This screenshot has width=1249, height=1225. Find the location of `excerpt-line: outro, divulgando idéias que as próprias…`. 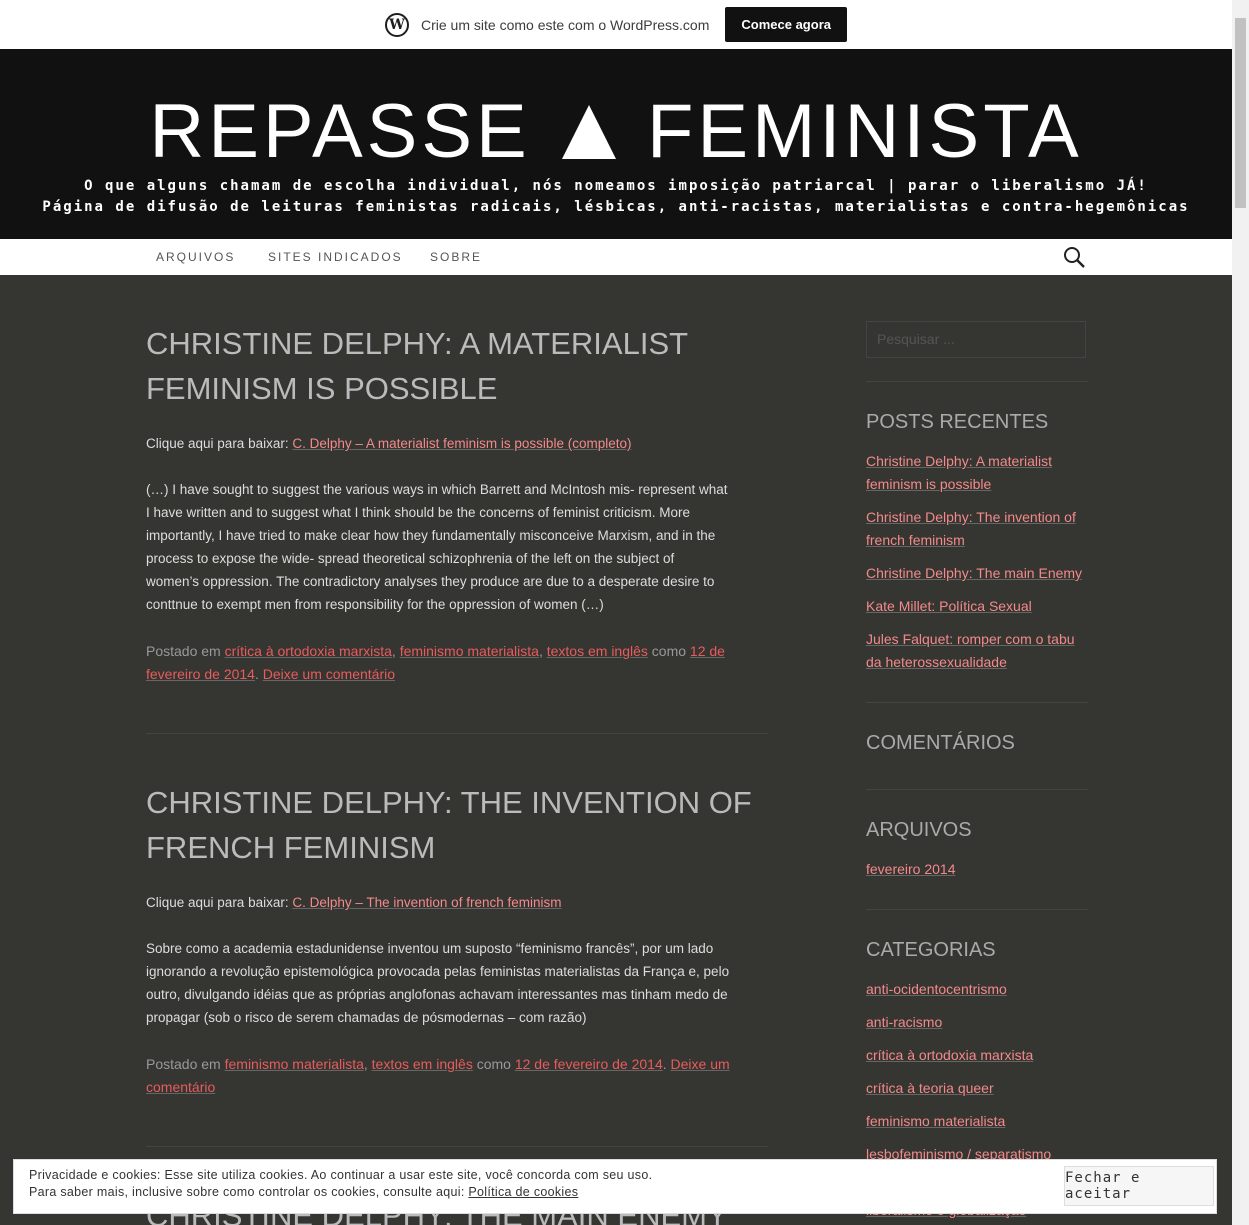

excerpt-line: outro, divulgando idéias que as próprias… is located at coordinates (437, 994).